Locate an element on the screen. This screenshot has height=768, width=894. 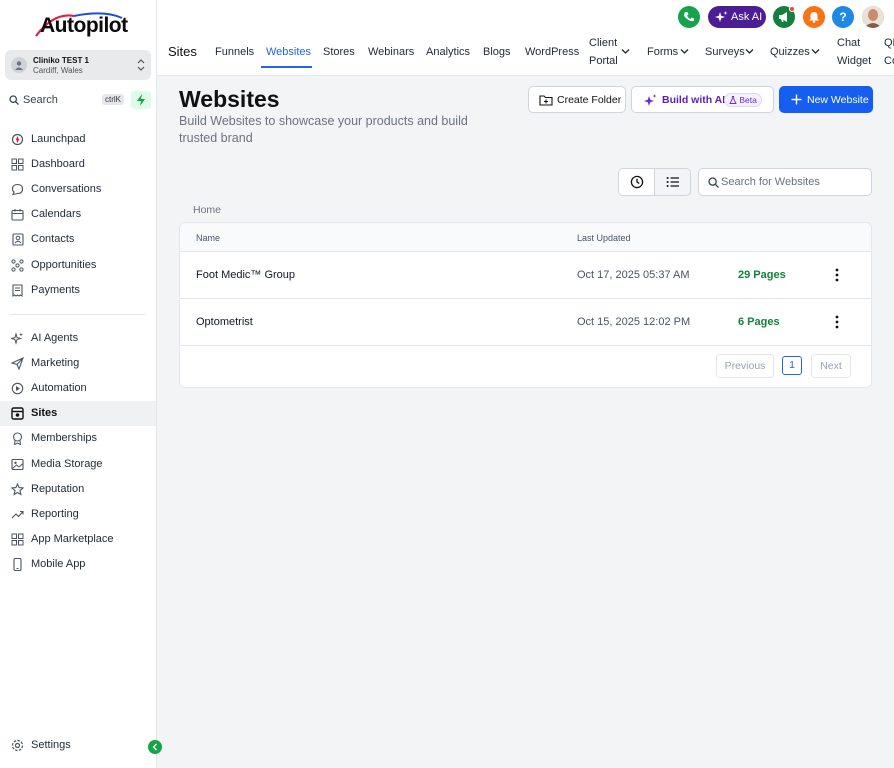
tab-qr-codes: QR Co is located at coordinates (889, 52).